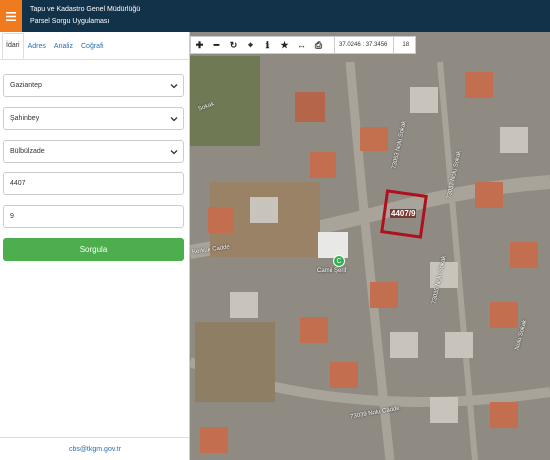  What do you see at coordinates (93, 151) in the screenshot?
I see `mahalle-select: Bülbülzade` at bounding box center [93, 151].